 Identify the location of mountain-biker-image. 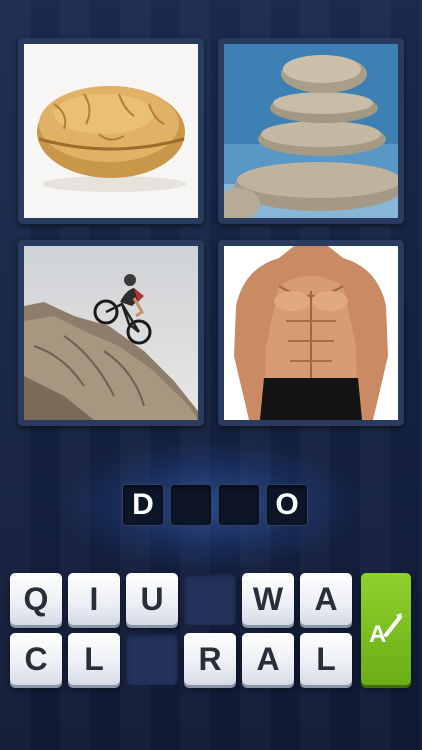
(111, 333).